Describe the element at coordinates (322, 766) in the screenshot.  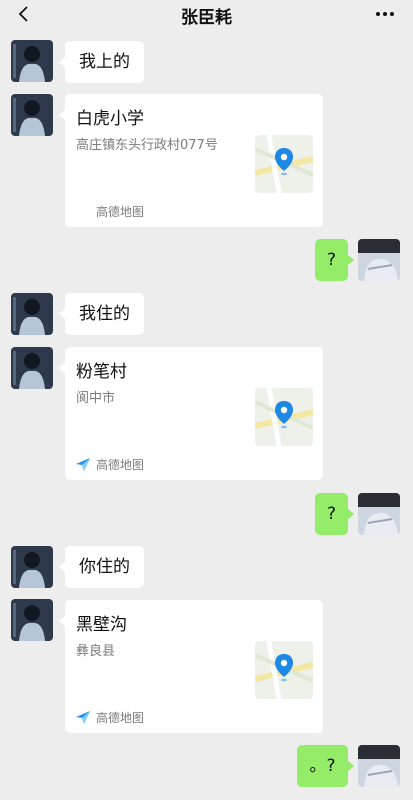
I see `message-text: 。?` at that location.